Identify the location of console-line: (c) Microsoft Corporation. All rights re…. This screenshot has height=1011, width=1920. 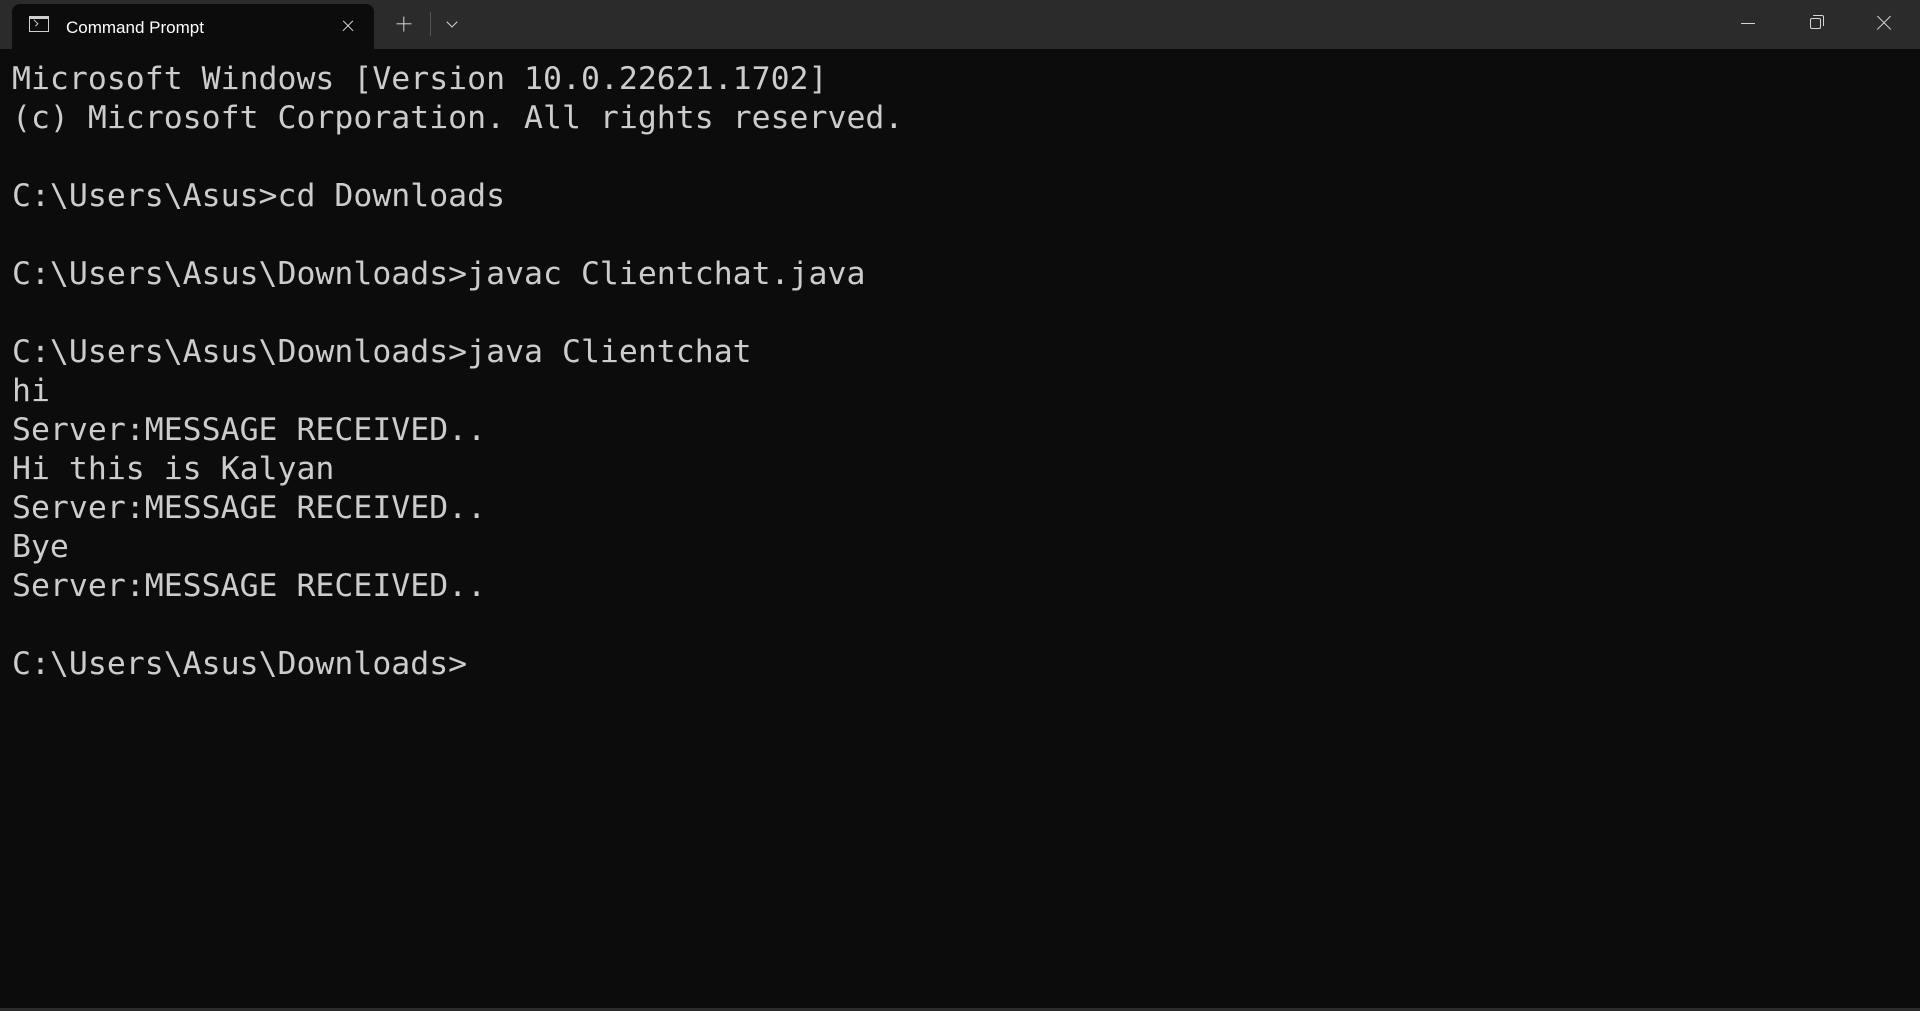
(458, 118).